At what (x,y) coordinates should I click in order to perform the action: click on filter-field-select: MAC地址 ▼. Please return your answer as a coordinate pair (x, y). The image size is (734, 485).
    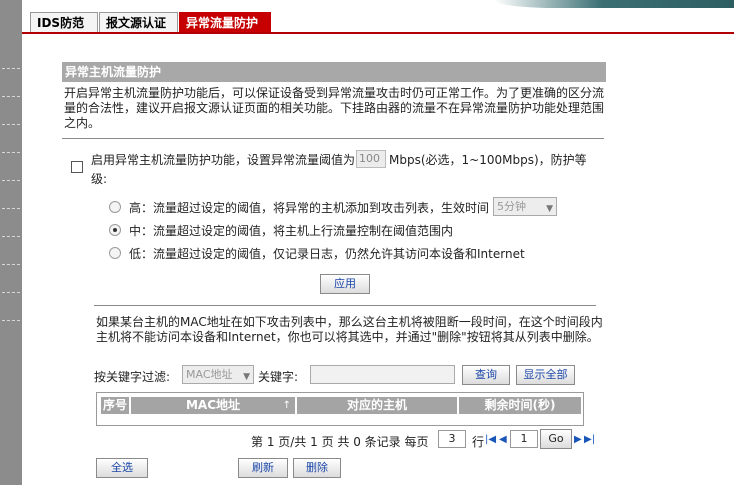
    Looking at the image, I should click on (218, 374).